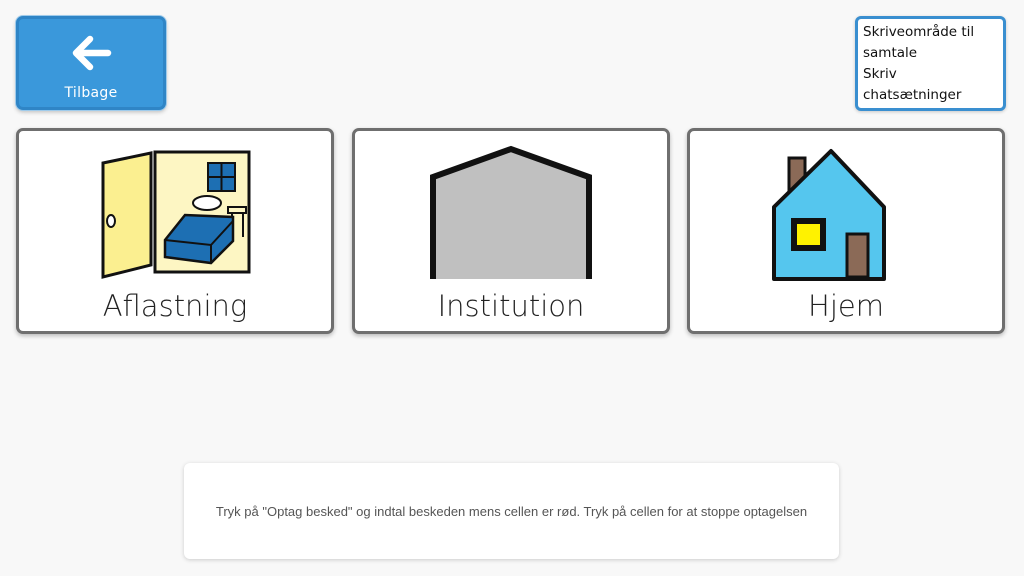  What do you see at coordinates (511, 306) in the screenshot?
I see `tile-label: Institution` at bounding box center [511, 306].